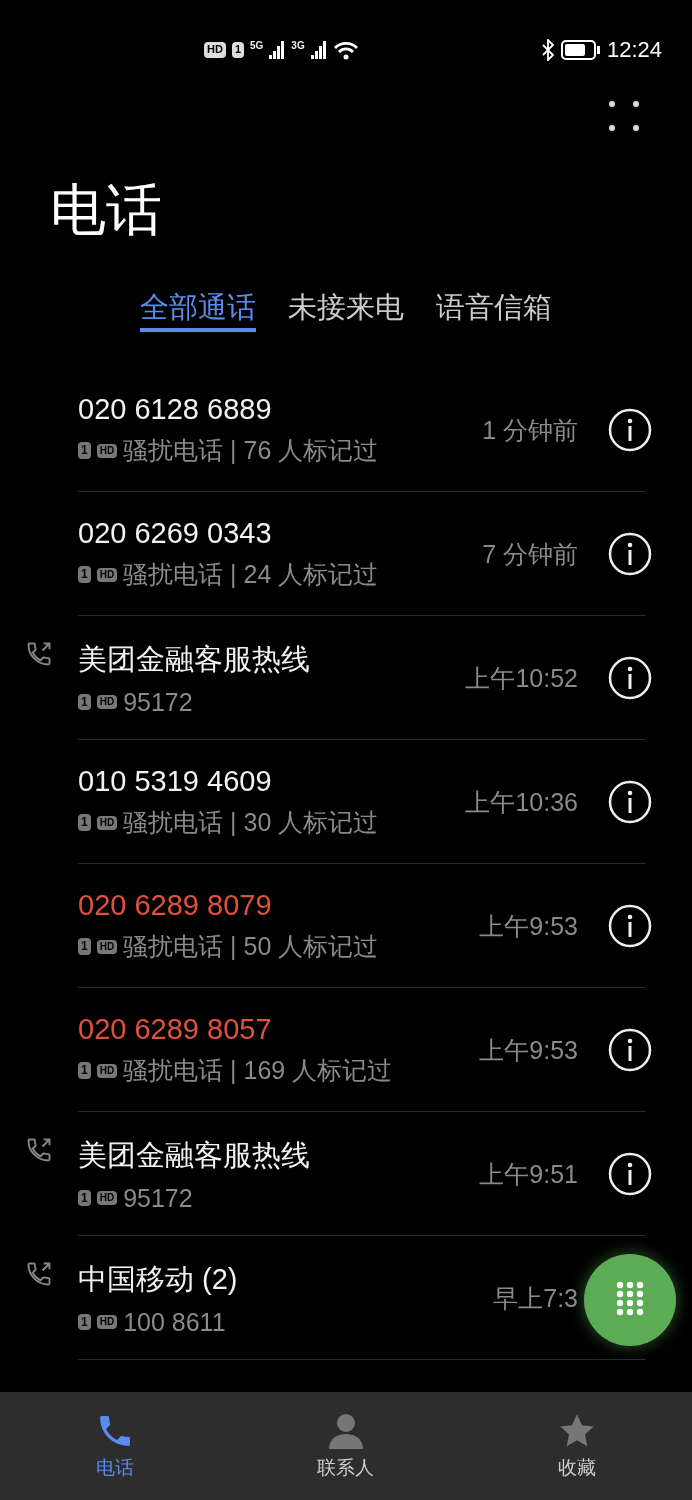 Image resolution: width=692 pixels, height=1500 pixels. Describe the element at coordinates (547, 50) in the screenshot. I see `bluetooth-icon` at that location.